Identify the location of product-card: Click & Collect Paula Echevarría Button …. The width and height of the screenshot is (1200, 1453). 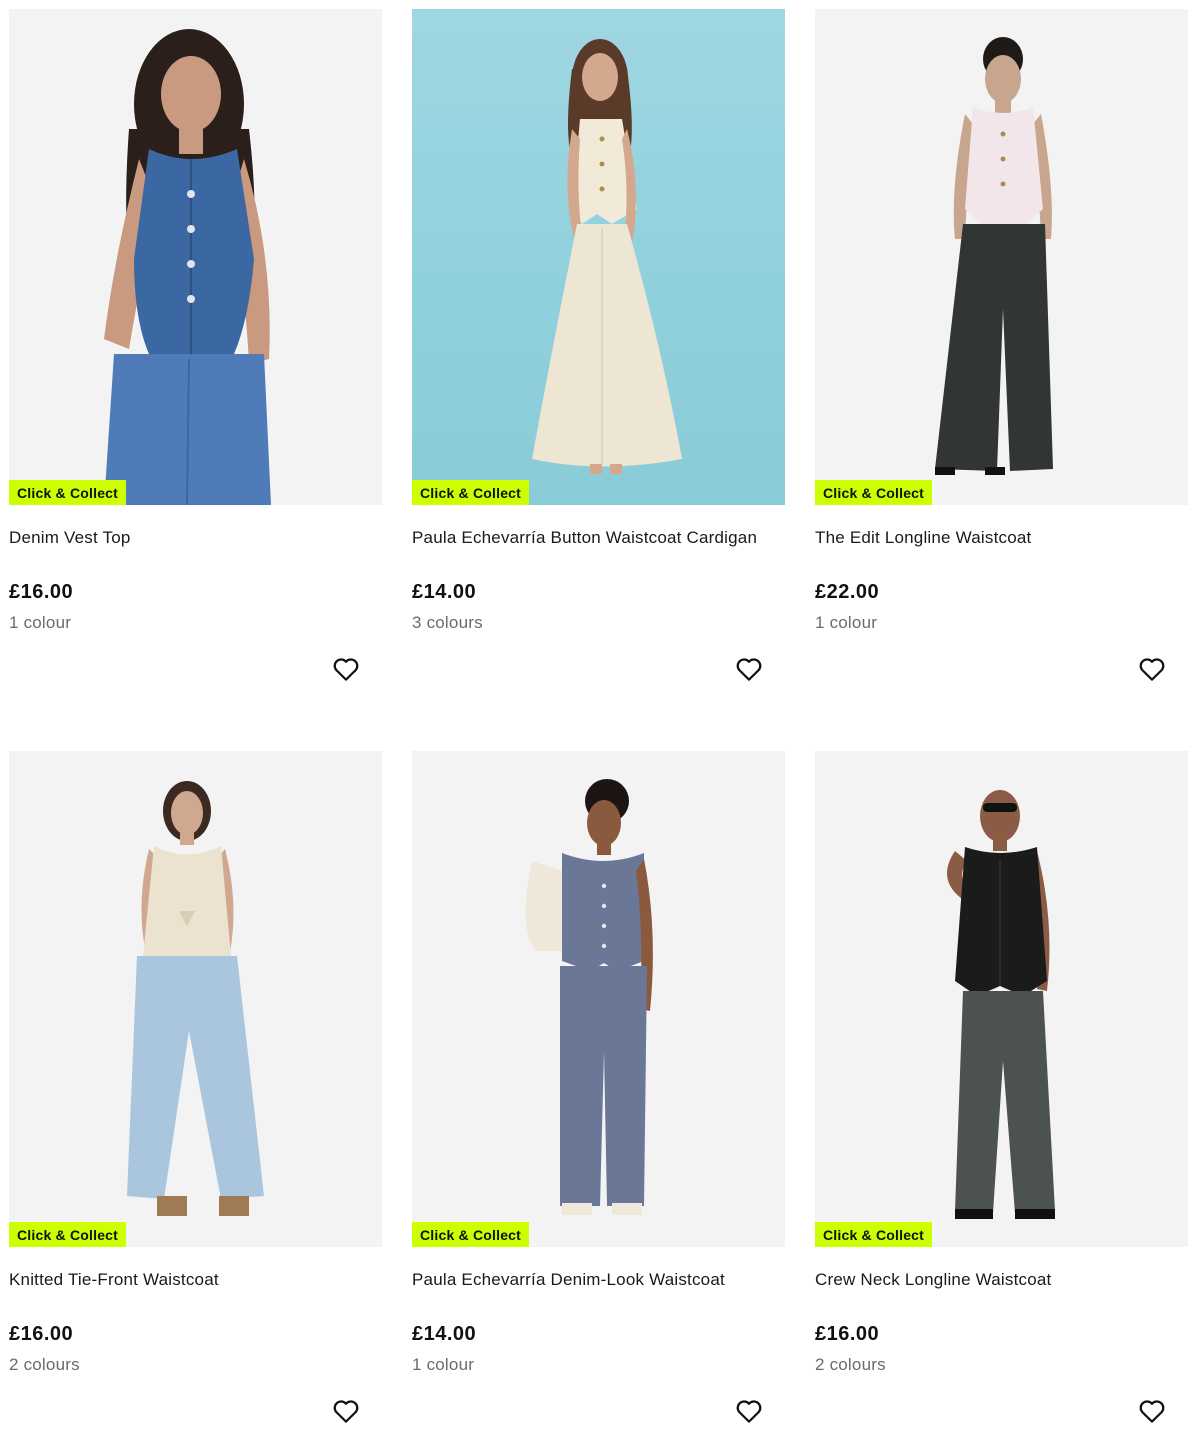
(598, 359).